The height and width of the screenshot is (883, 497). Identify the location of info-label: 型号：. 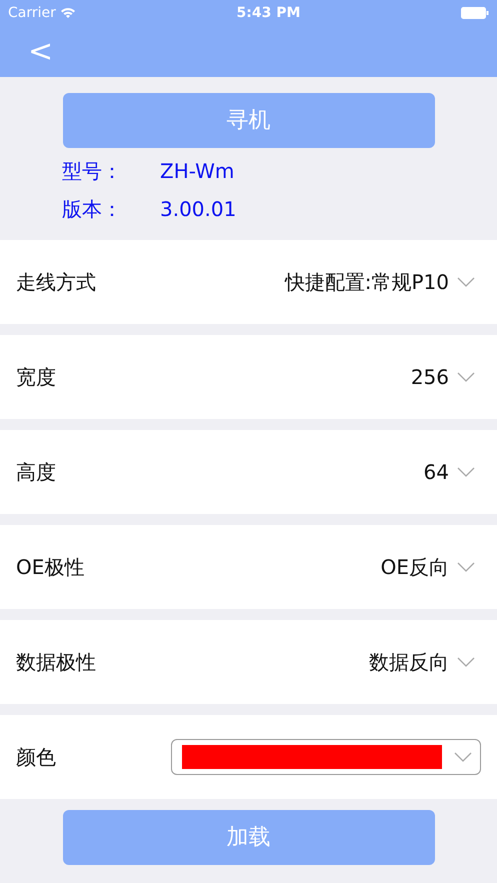
(92, 171).